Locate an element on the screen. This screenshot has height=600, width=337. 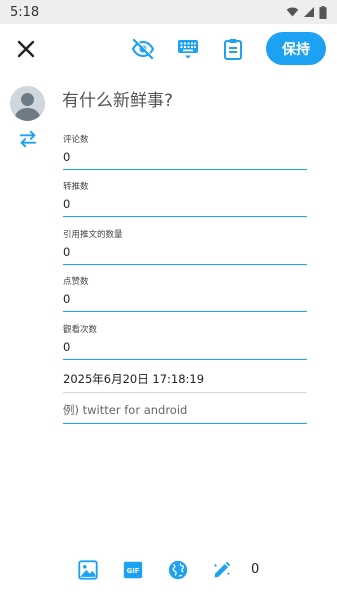
quote-count-field: 引用推文的数量 0 is located at coordinates (185, 247).